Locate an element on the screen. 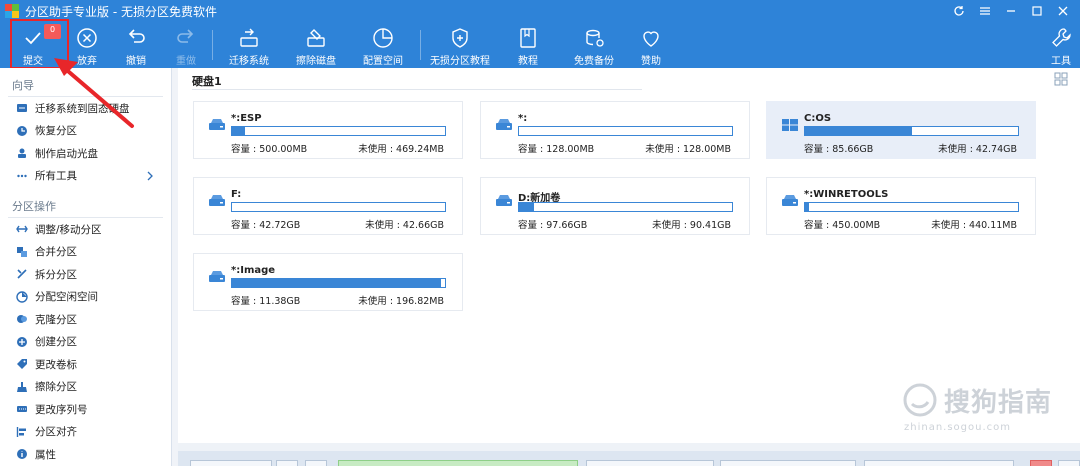 This screenshot has height=466, width=1080. split-icon is located at coordinates (22, 274).